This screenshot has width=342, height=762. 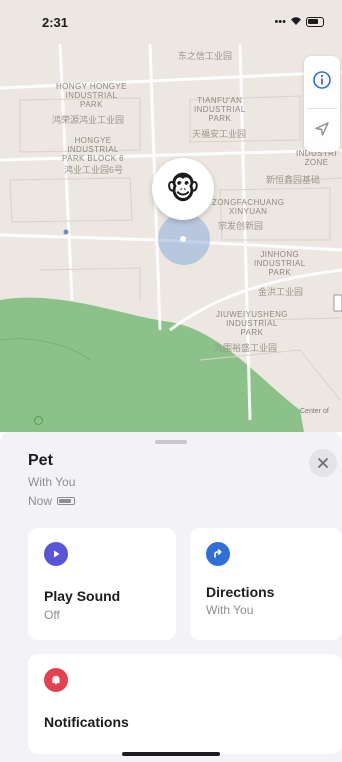 What do you see at coordinates (86, 722) in the screenshot?
I see `notifications-label: Notifications` at bounding box center [86, 722].